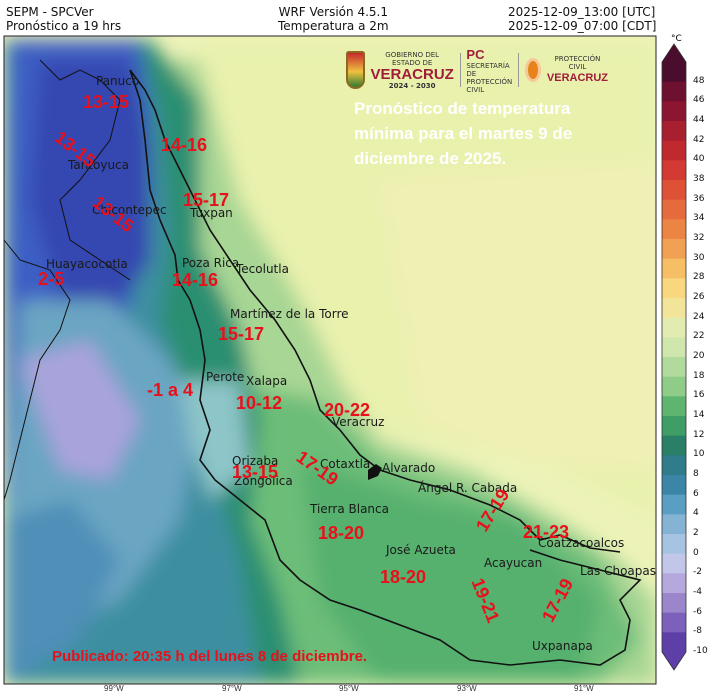  What do you see at coordinates (699, 375) in the screenshot?
I see `colorbar-tick-label: 18` at bounding box center [699, 375].